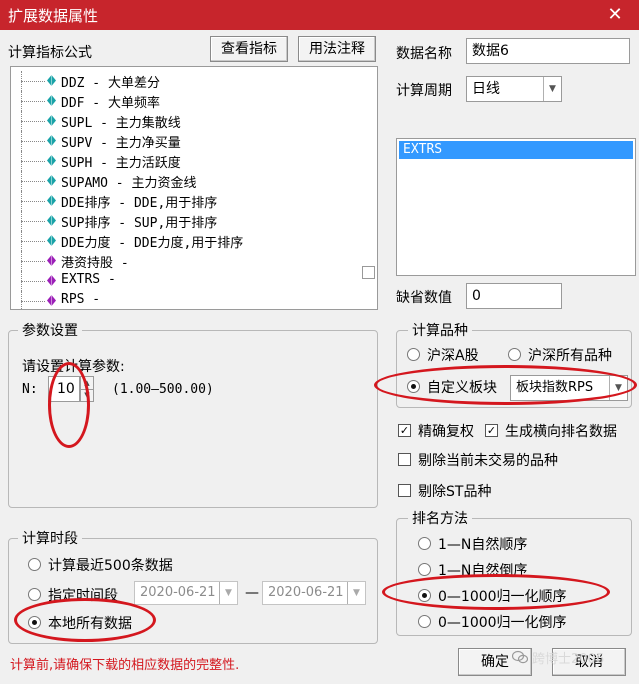 The image size is (639, 684). I want to click on tree-item: DDE排序 - DDE,用于排序, so click(181, 201).